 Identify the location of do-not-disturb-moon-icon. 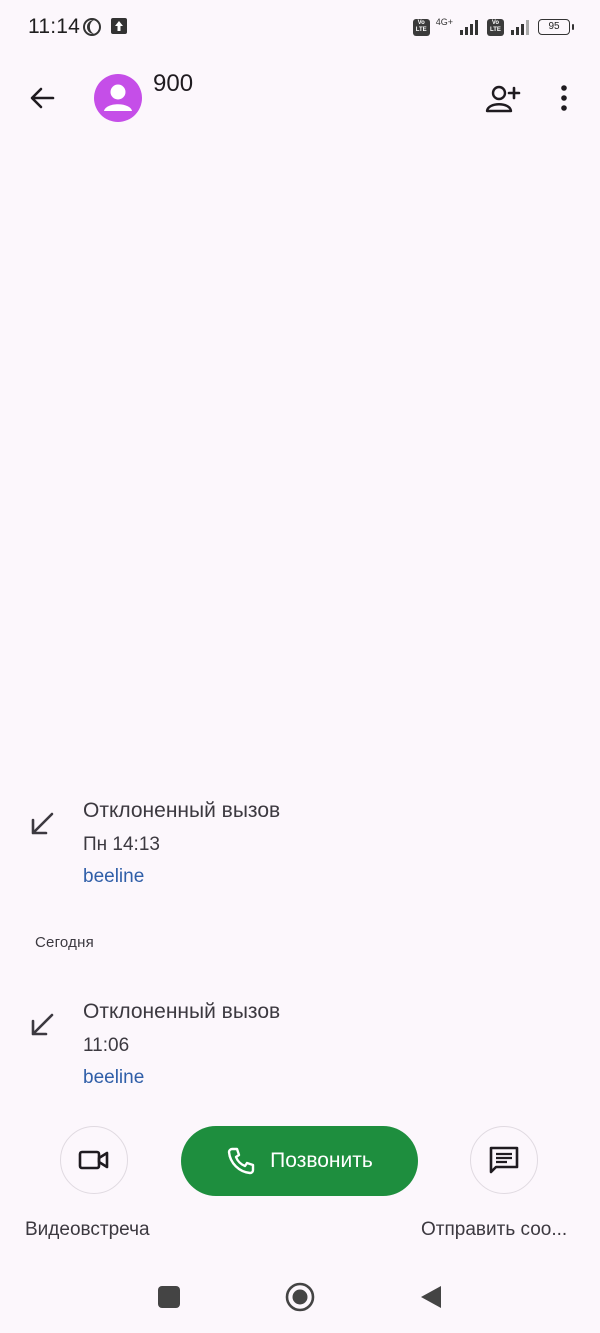
(92, 27).